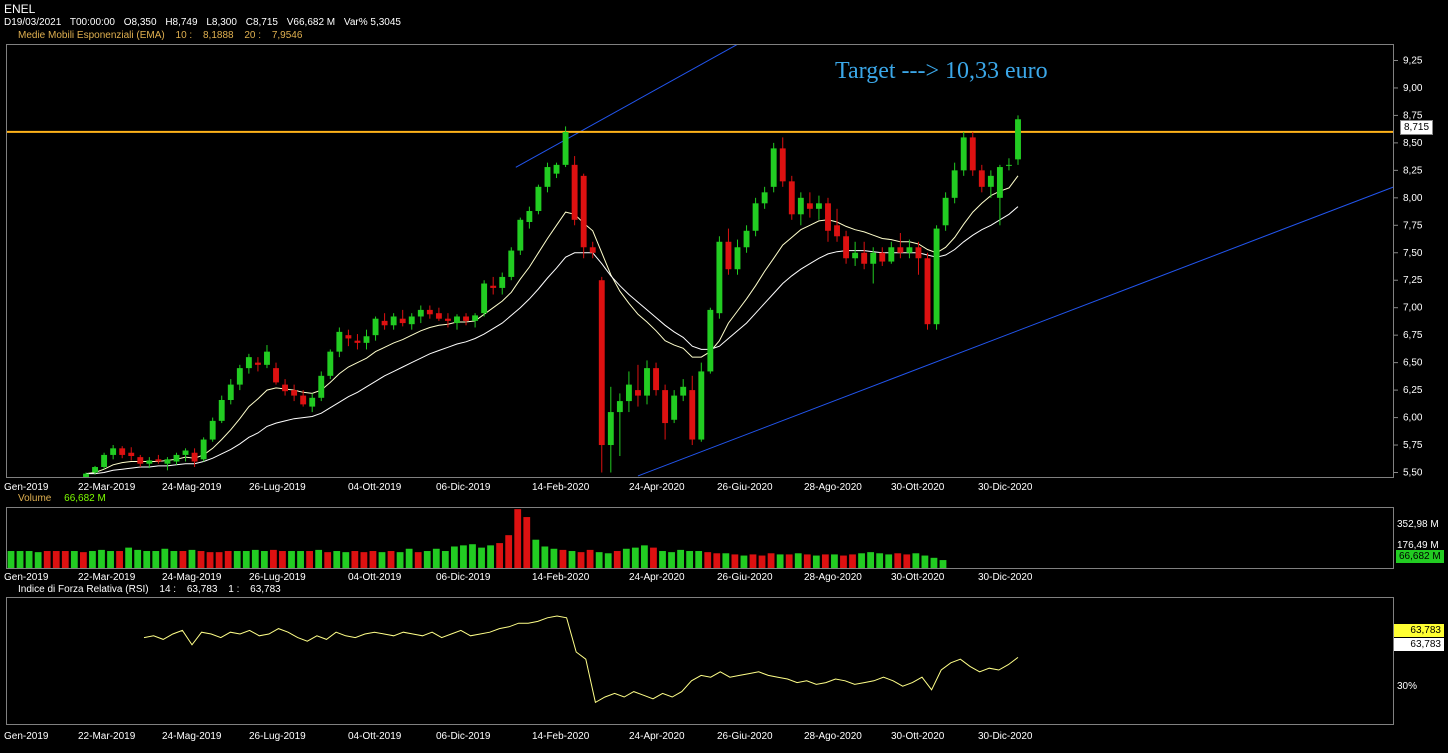  I want to click on volume-x-label-8: 26-Giu-2020, so click(745, 577).